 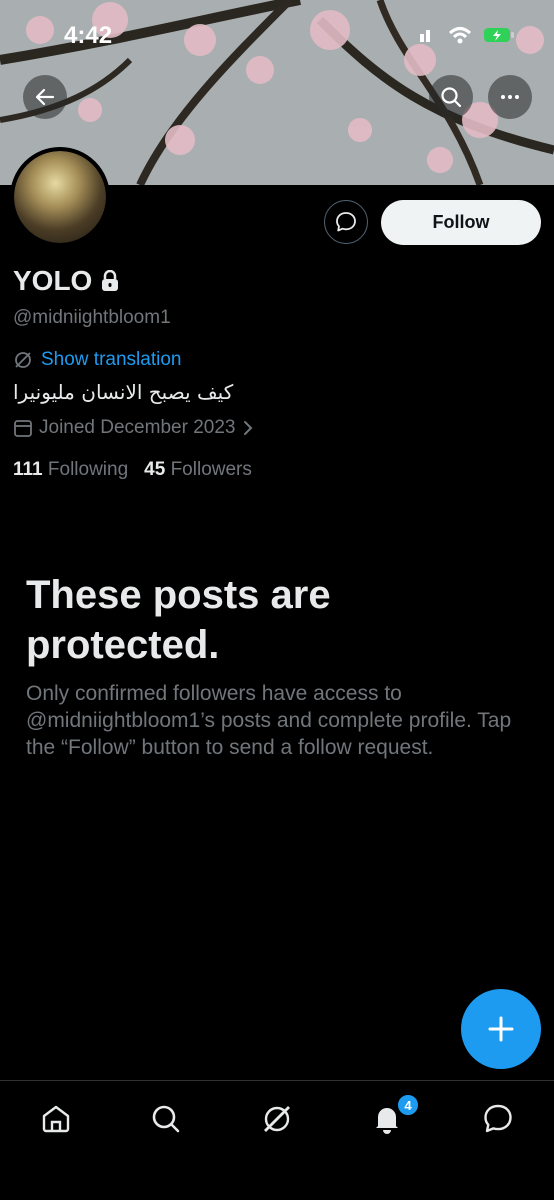 I want to click on back-button, so click(x=45, y=97).